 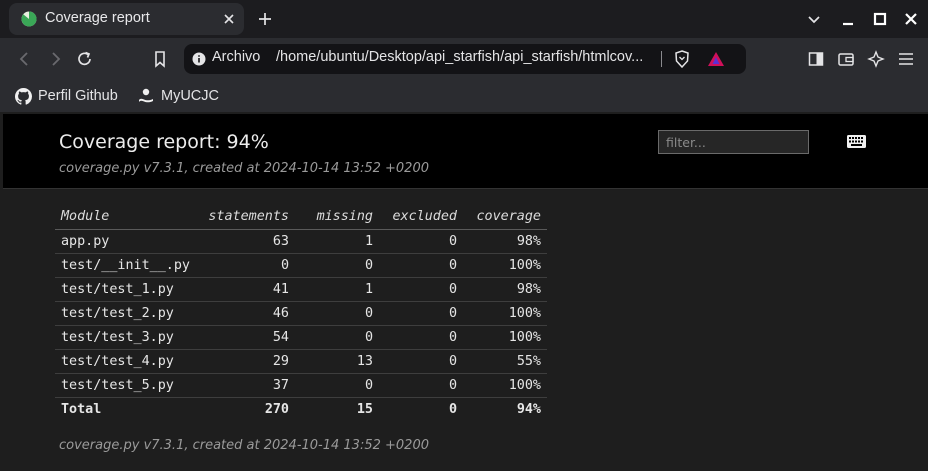 I want to click on brave-rewards-icon, so click(x=716, y=59).